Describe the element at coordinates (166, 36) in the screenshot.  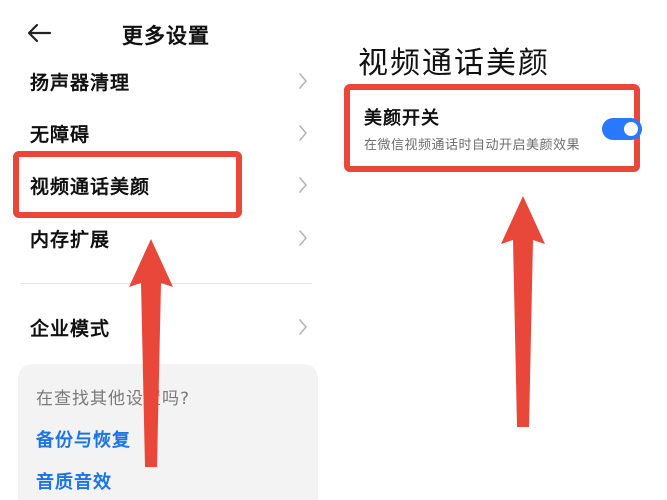
I see `page-title: 更多设置` at that location.